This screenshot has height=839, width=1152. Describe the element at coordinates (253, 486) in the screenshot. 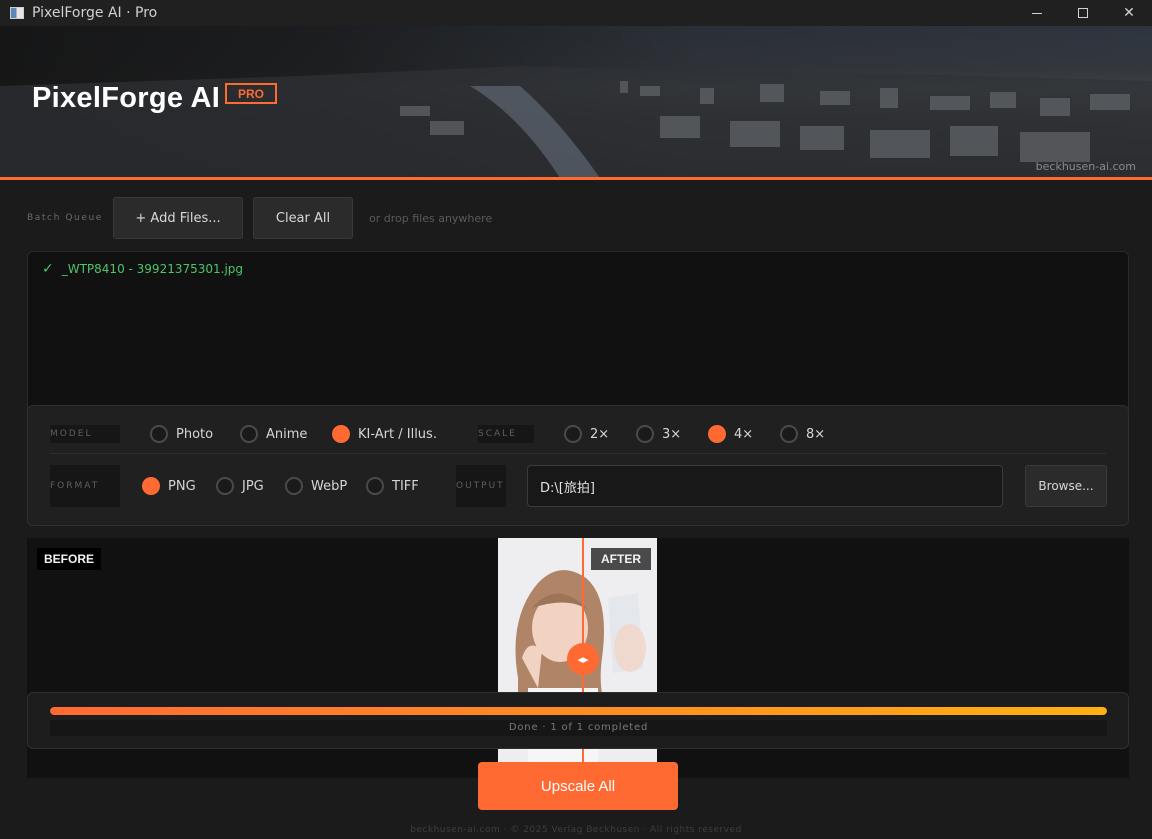

I see `radio-label: JPG` at that location.